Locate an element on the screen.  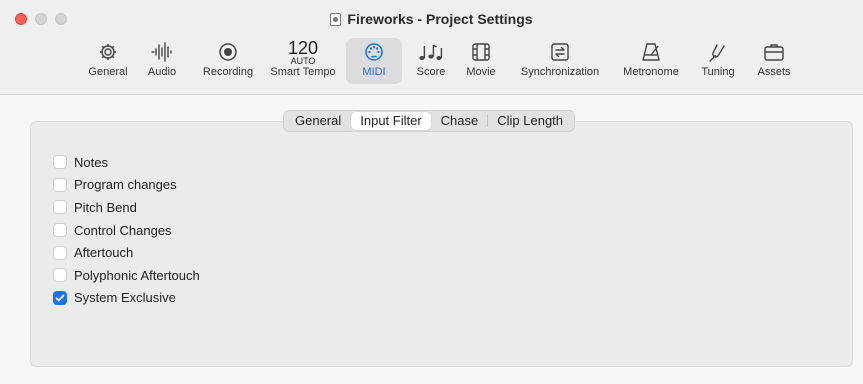
midi-settings-tabs: General Input Filter Chase Clip Length is located at coordinates (429, 121).